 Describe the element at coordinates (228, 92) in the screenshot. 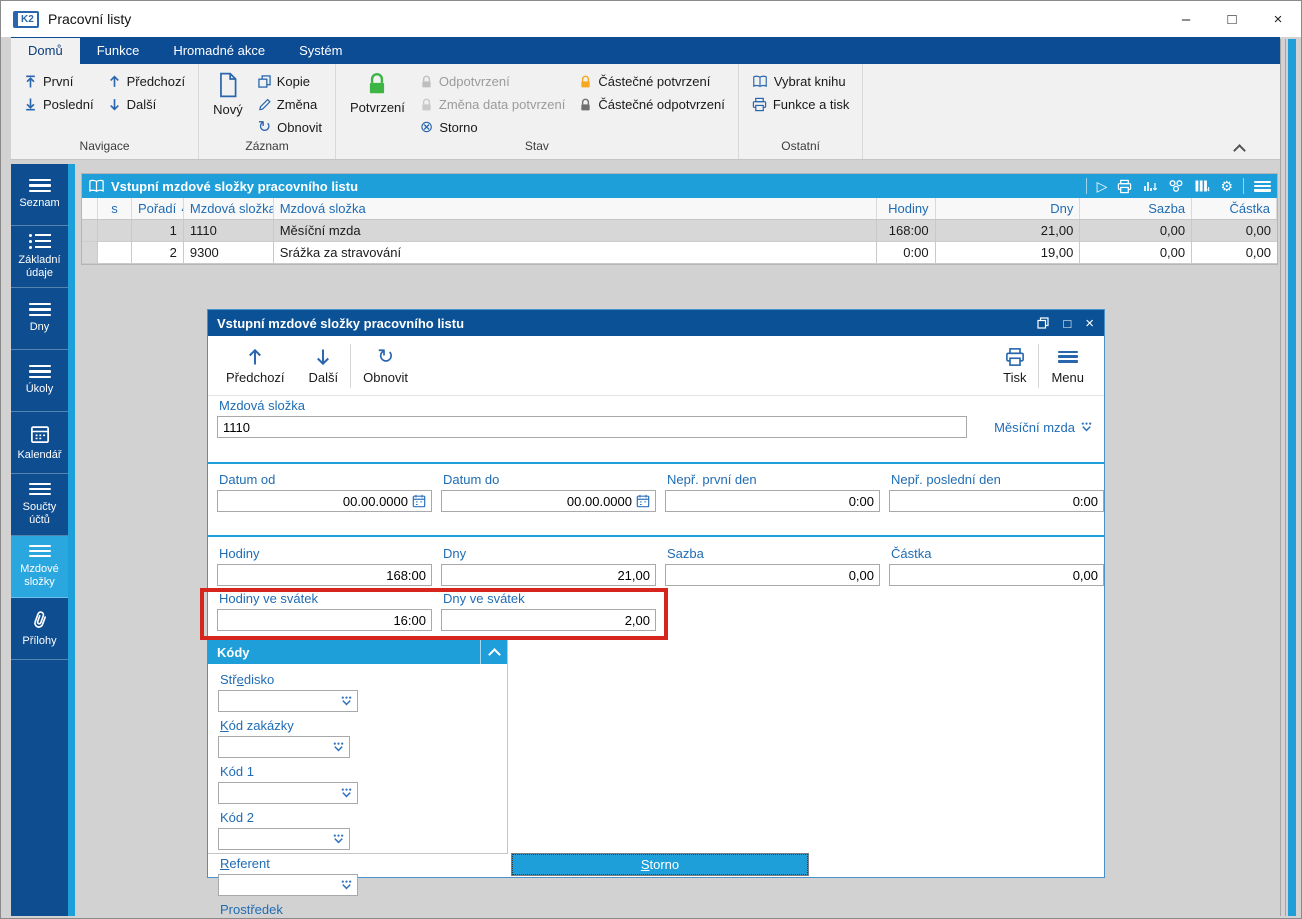

I see `new-button: Nový` at that location.